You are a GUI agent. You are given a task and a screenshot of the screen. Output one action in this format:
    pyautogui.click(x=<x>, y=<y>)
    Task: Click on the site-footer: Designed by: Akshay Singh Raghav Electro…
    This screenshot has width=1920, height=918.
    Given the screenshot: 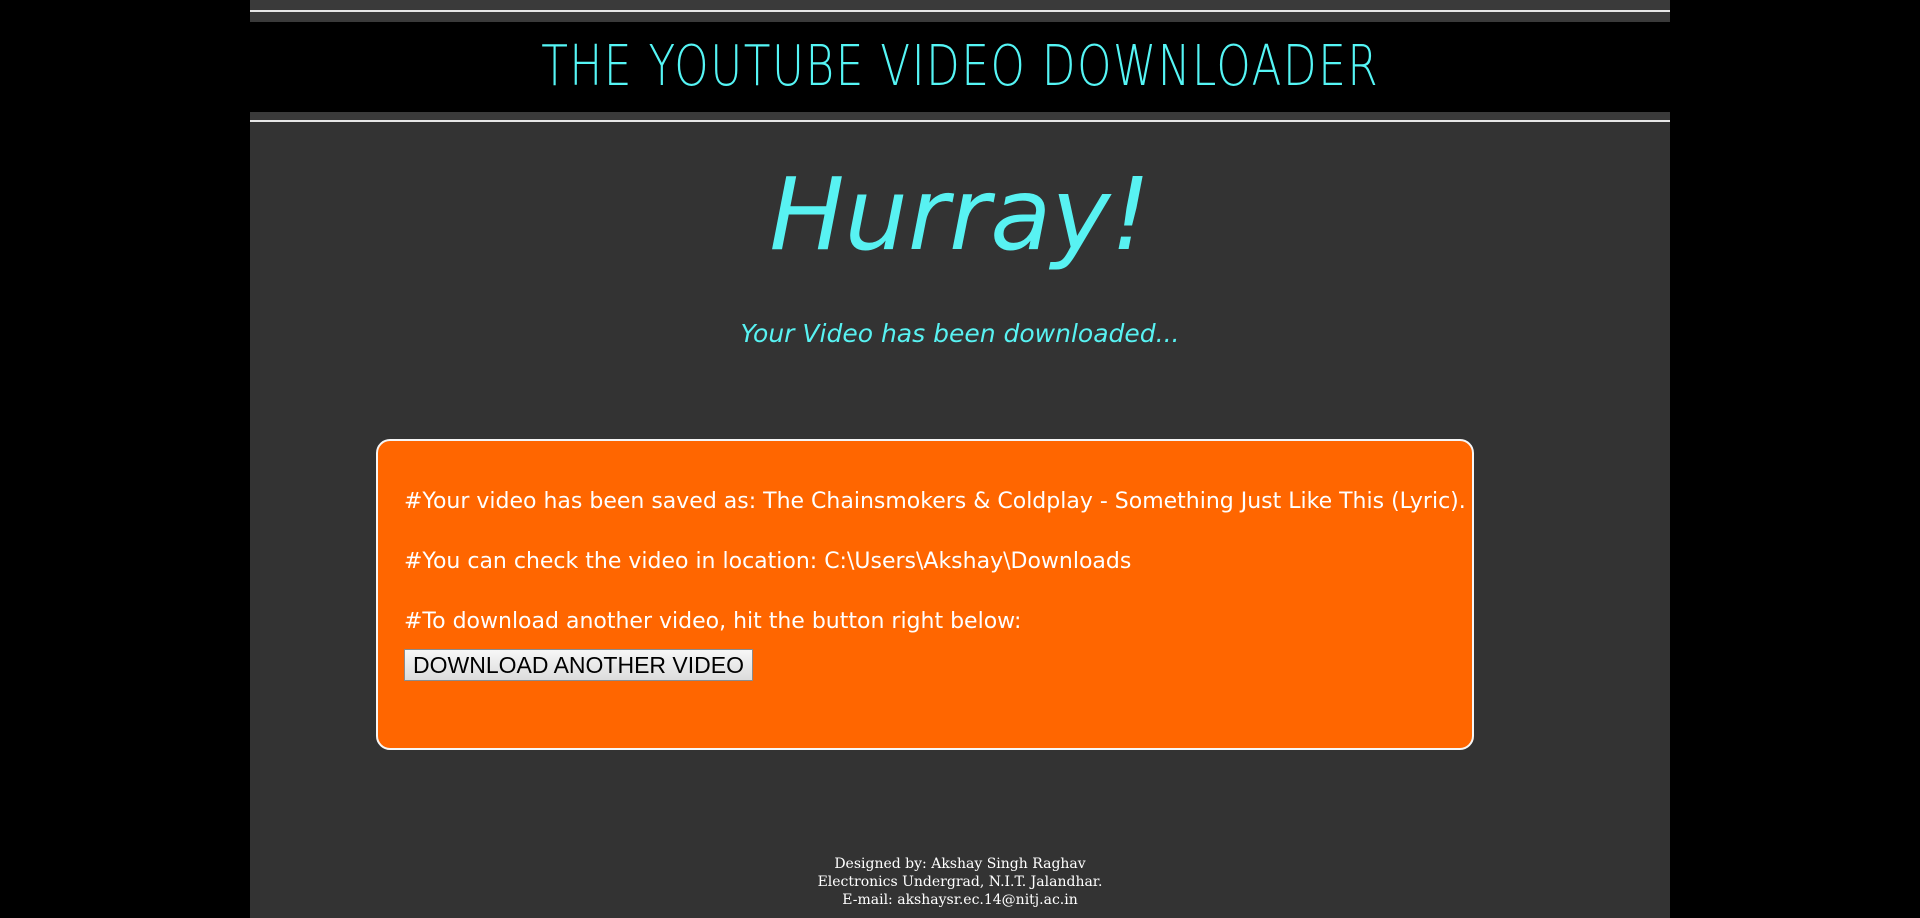 What is the action you would take?
    pyautogui.click(x=960, y=882)
    